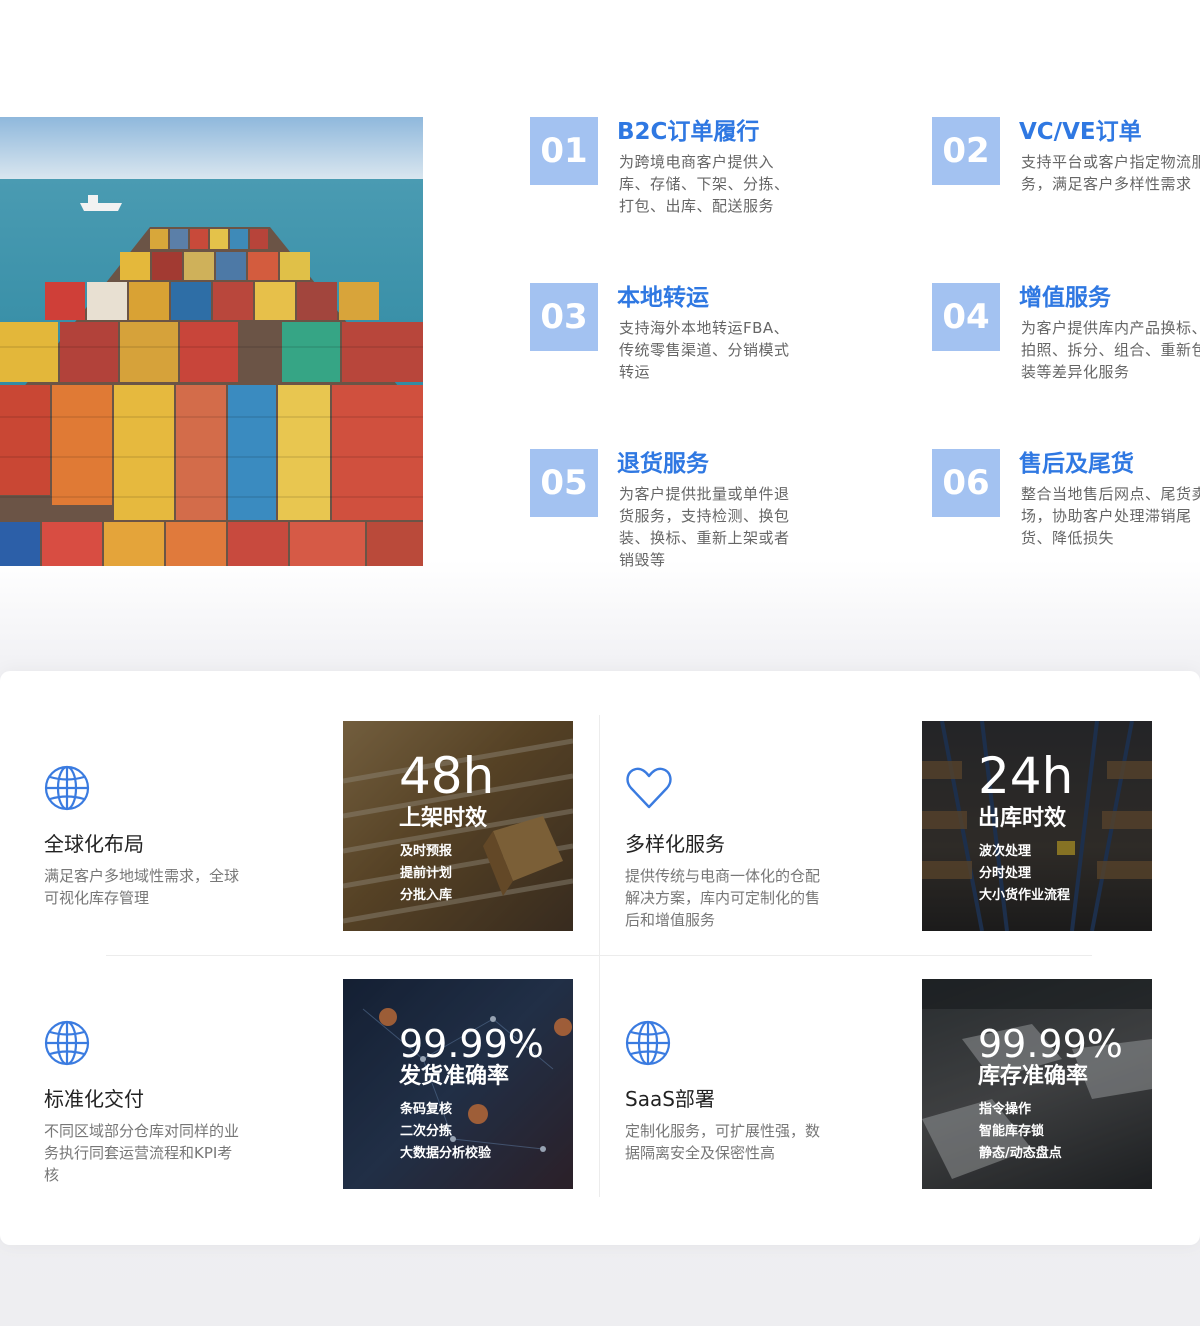 This screenshot has width=1200, height=1326. What do you see at coordinates (426, 1131) in the screenshot?
I see `stat-item: 二次分拣` at bounding box center [426, 1131].